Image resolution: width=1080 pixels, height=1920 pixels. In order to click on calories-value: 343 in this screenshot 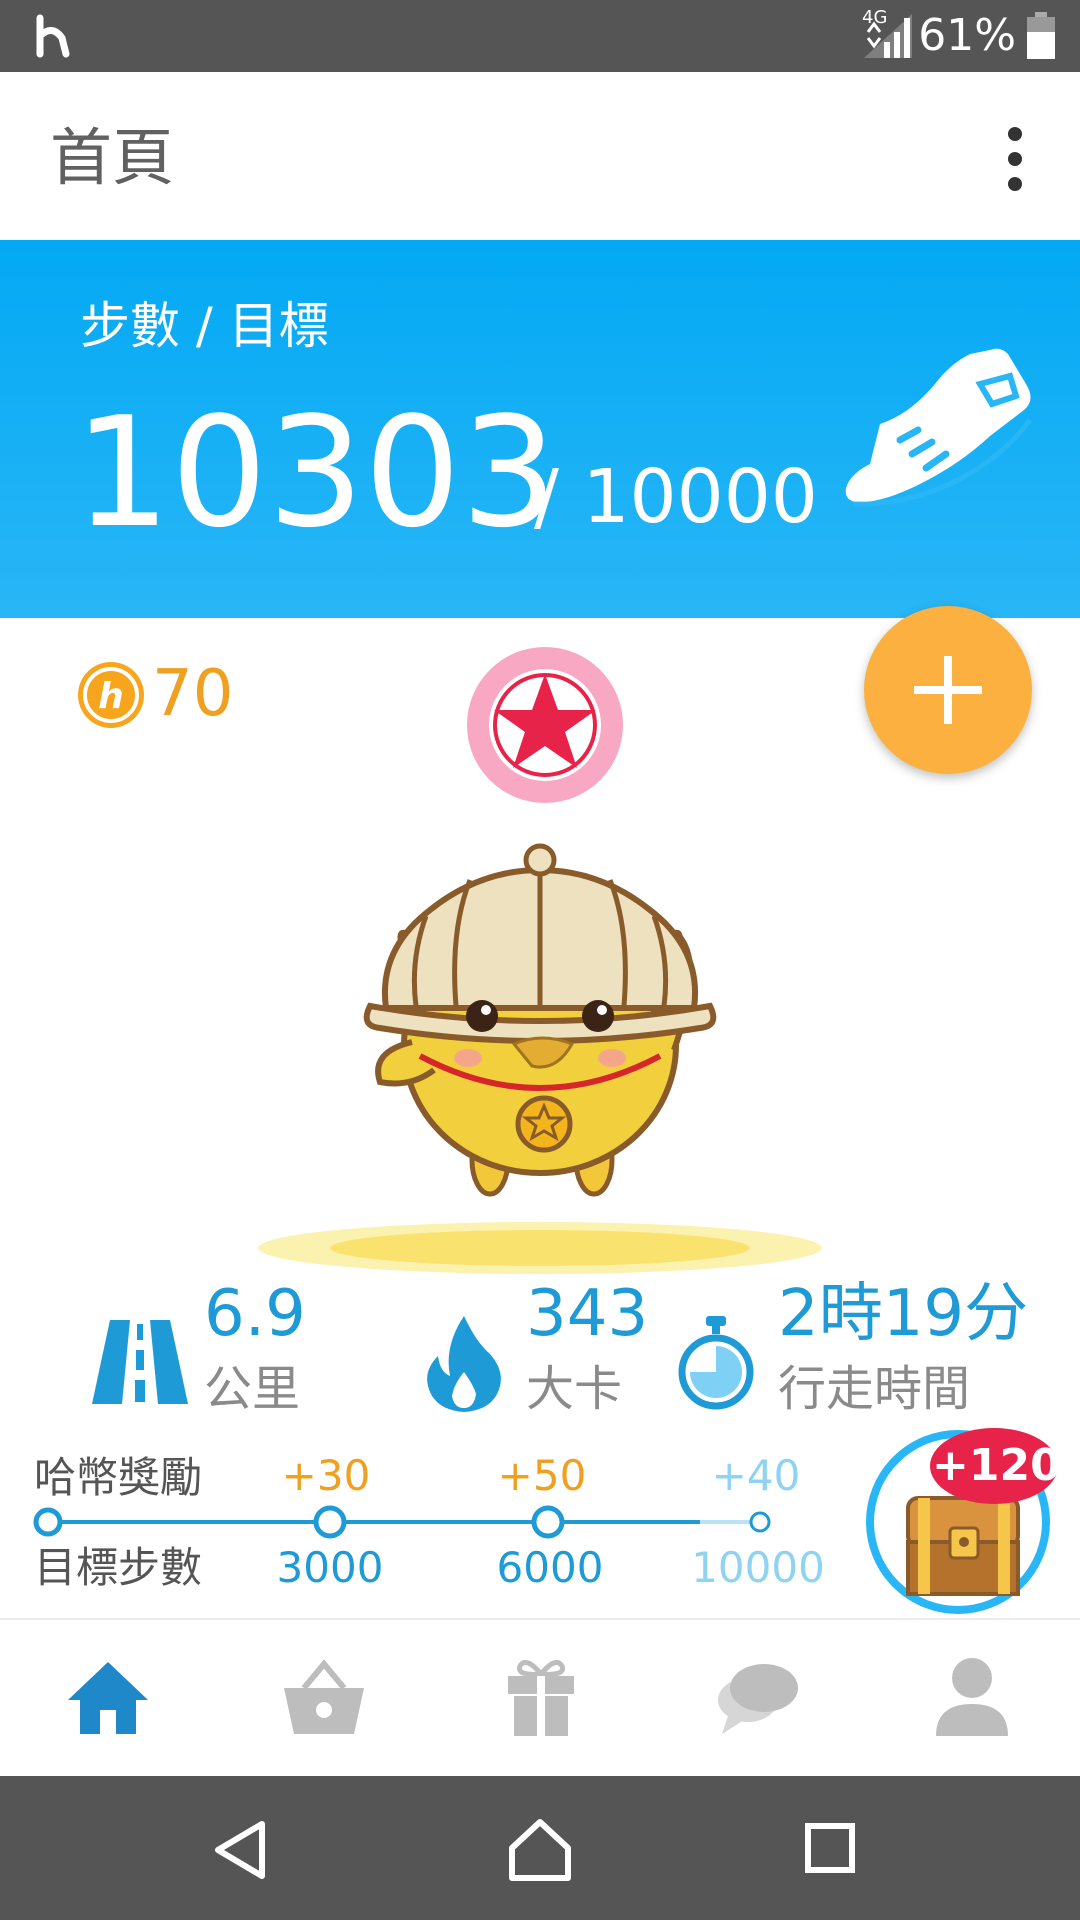, I will do `click(587, 1314)`.